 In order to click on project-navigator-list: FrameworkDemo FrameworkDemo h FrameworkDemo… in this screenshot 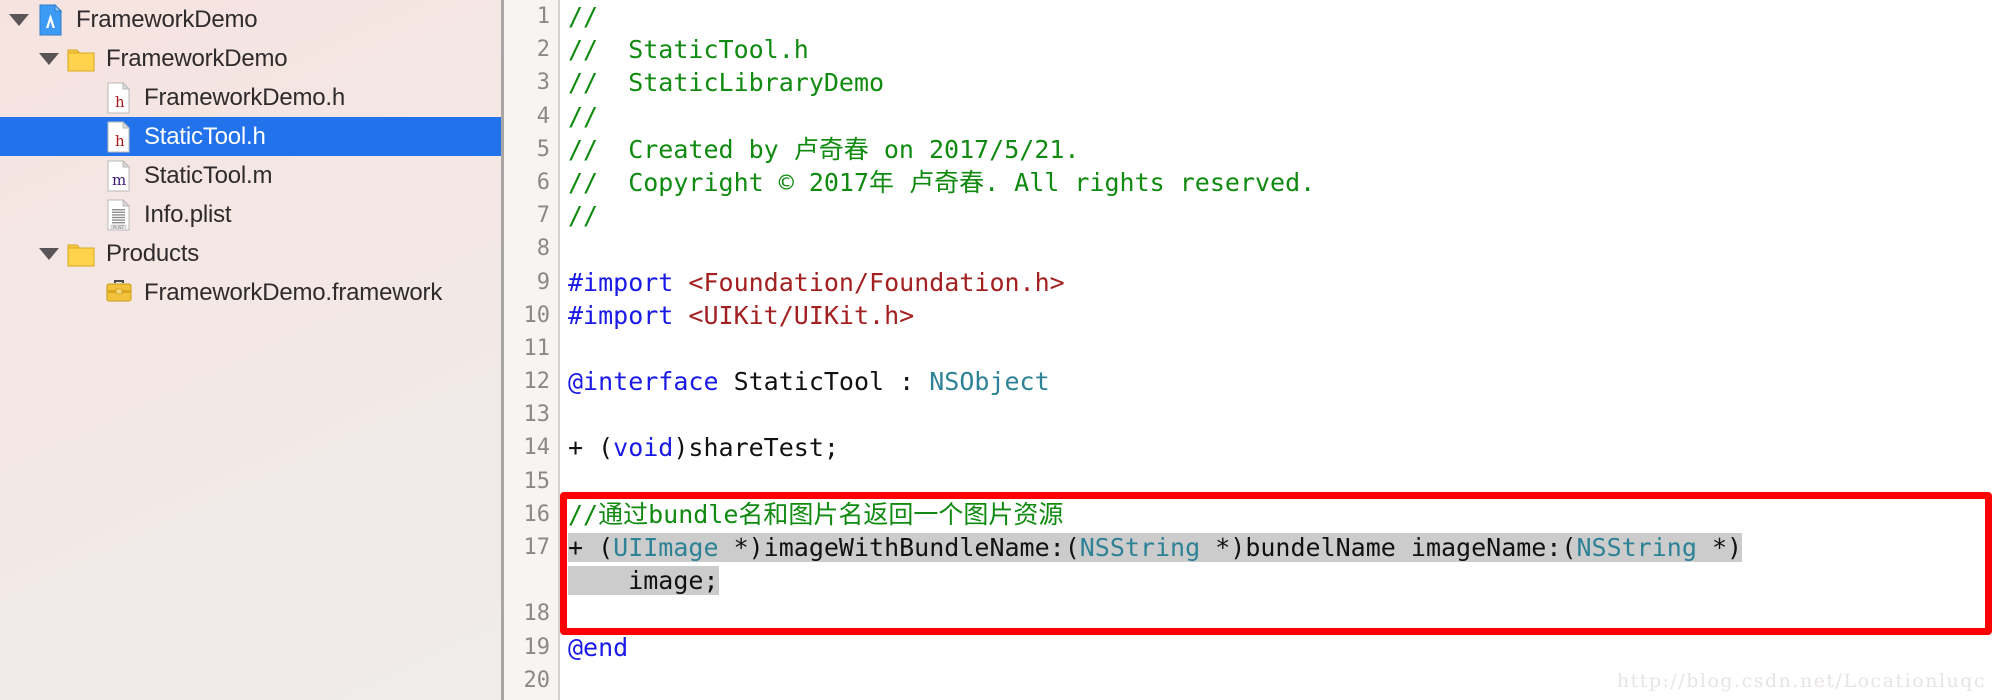, I will do `click(250, 156)`.